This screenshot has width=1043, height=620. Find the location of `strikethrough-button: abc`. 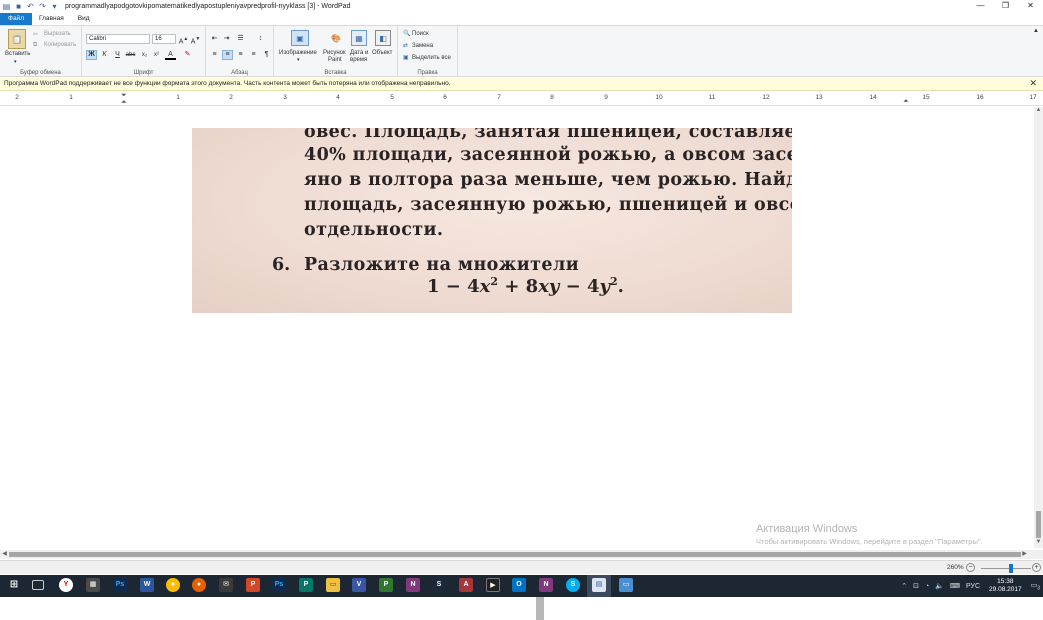

strikethrough-button: abc is located at coordinates (130, 55).